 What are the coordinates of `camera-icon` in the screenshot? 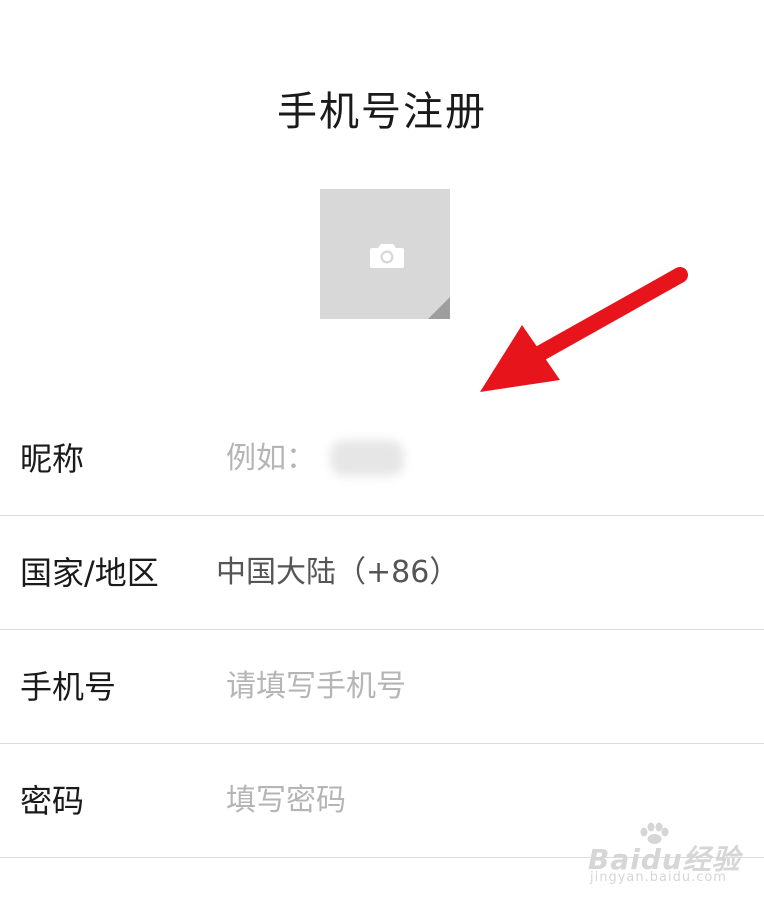 It's located at (387, 256).